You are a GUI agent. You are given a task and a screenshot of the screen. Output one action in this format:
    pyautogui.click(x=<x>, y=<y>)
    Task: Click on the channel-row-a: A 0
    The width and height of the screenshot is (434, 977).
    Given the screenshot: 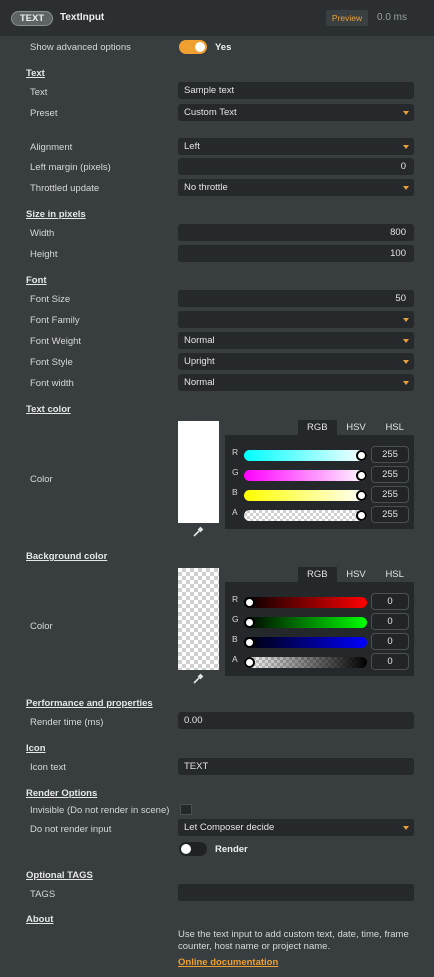 What is the action you would take?
    pyautogui.click(x=319, y=662)
    